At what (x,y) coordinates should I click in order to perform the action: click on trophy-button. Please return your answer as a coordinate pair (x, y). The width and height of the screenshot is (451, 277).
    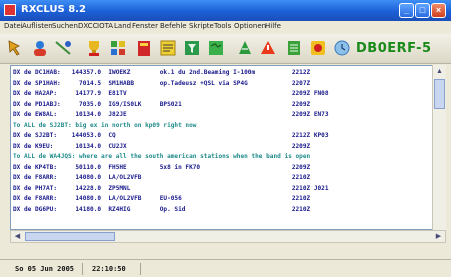
    Looking at the image, I should click on (94, 48).